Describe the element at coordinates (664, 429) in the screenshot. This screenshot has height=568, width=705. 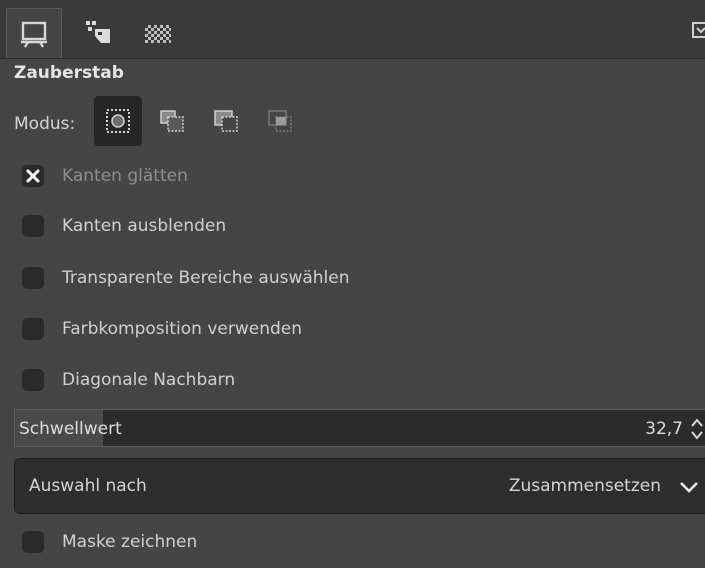
I see `threshold-value: 32,7` at that location.